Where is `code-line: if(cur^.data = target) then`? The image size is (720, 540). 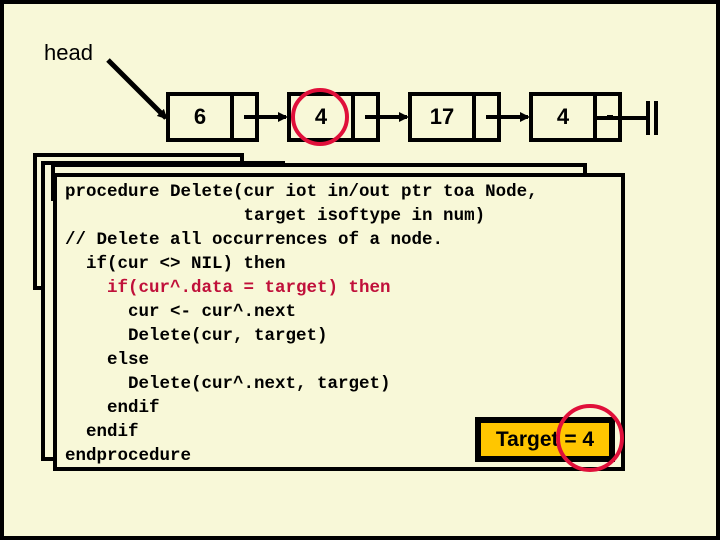 code-line: if(cur^.data = target) then is located at coordinates (228, 288).